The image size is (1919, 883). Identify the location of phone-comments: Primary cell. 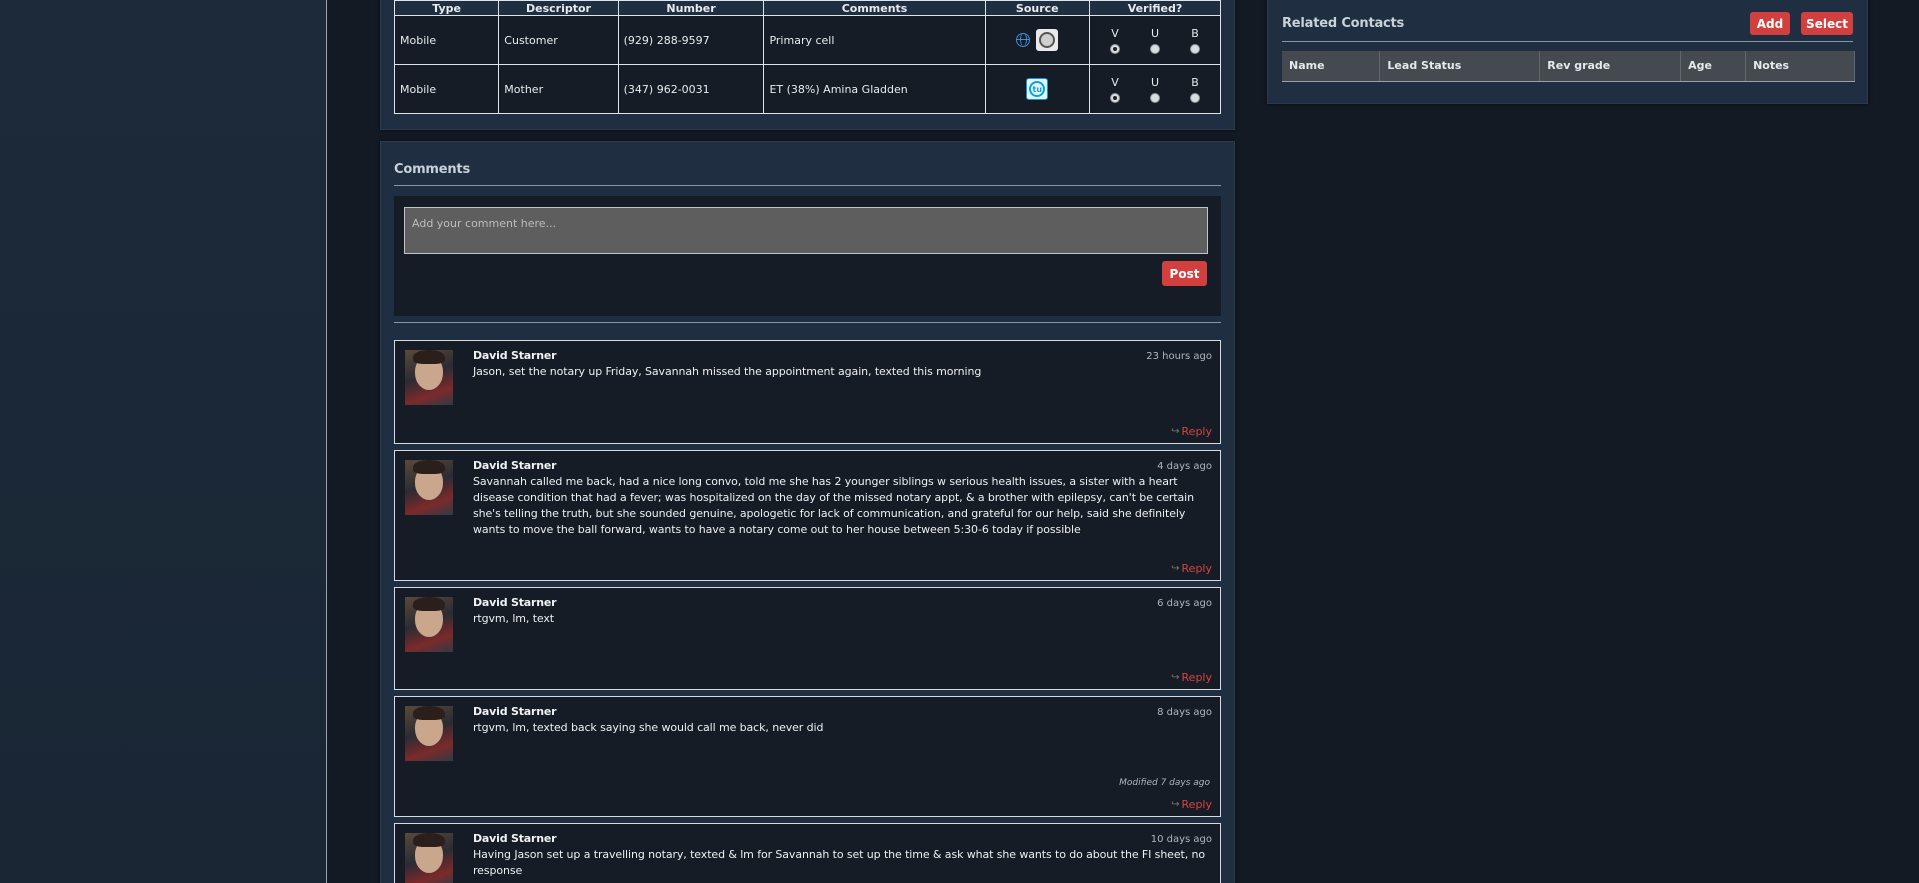
(874, 40).